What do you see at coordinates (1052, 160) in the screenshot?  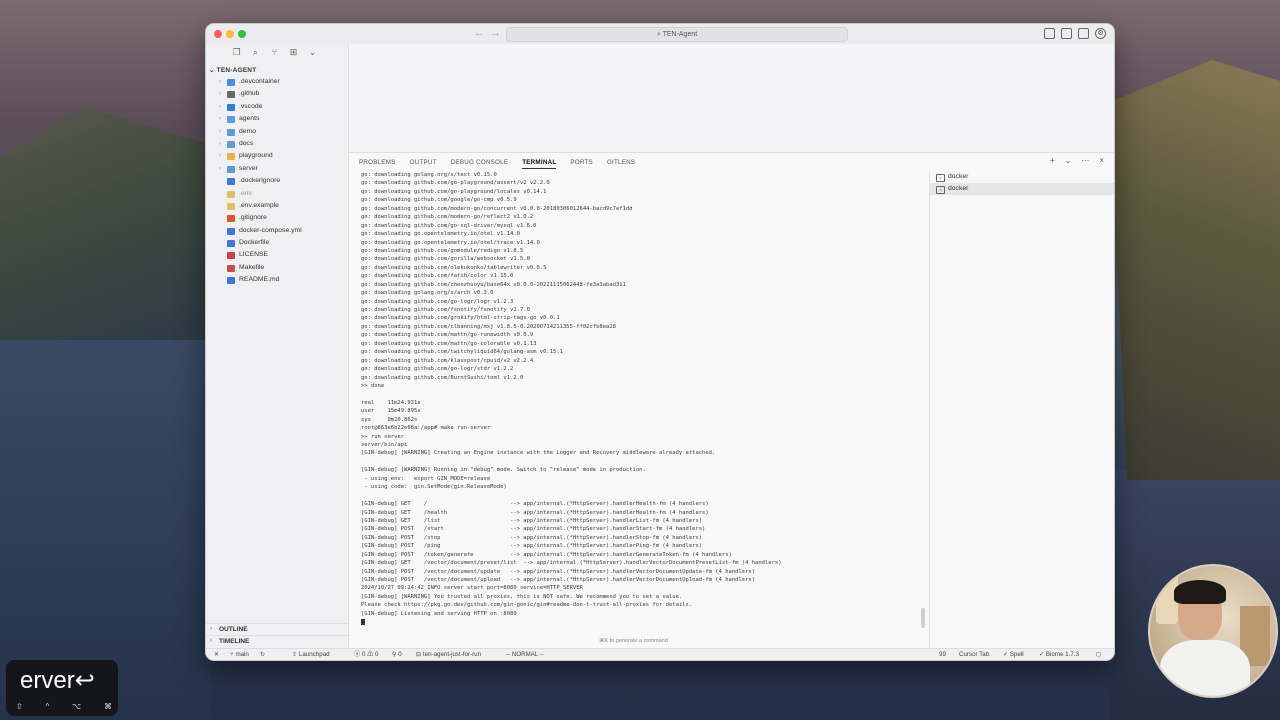 I see `new-terminal-icon: +` at bounding box center [1052, 160].